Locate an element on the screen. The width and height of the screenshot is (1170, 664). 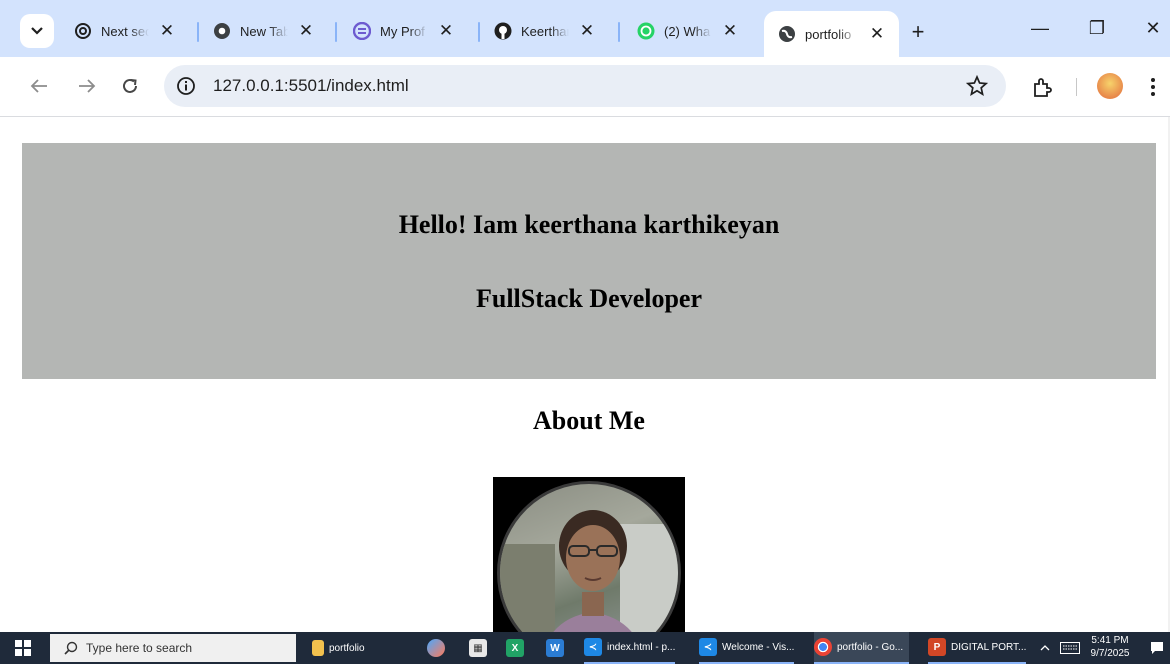
chevron-up-icon is located at coordinates (1045, 648).